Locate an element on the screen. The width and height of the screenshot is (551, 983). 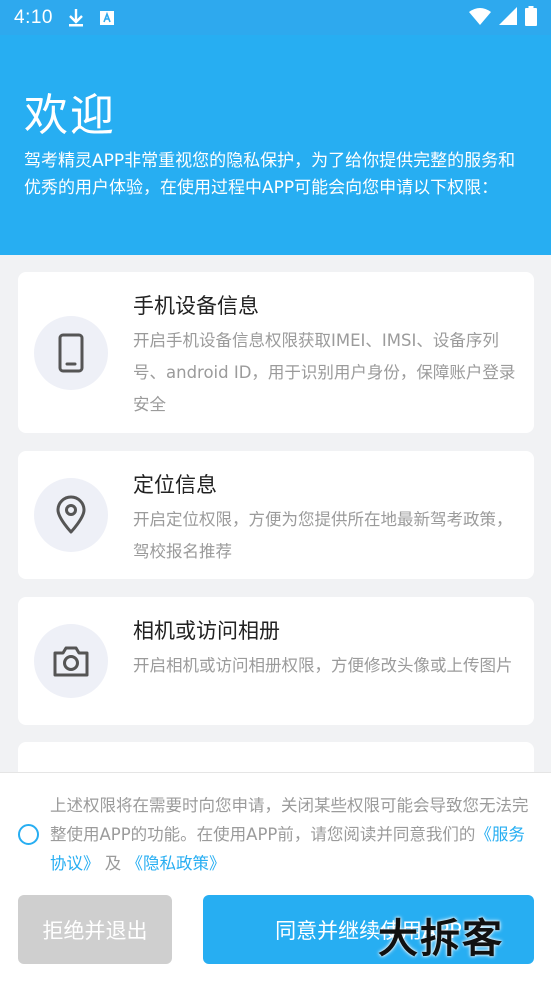
privacy-policy-link: 《隐私政策》 is located at coordinates (176, 863).